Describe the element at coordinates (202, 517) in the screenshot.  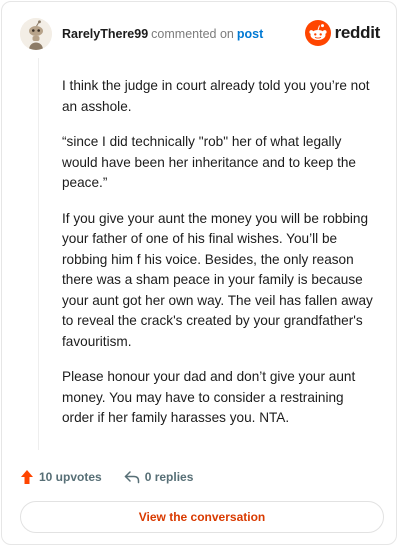
I see `view-conversation-button: View the conversation` at that location.